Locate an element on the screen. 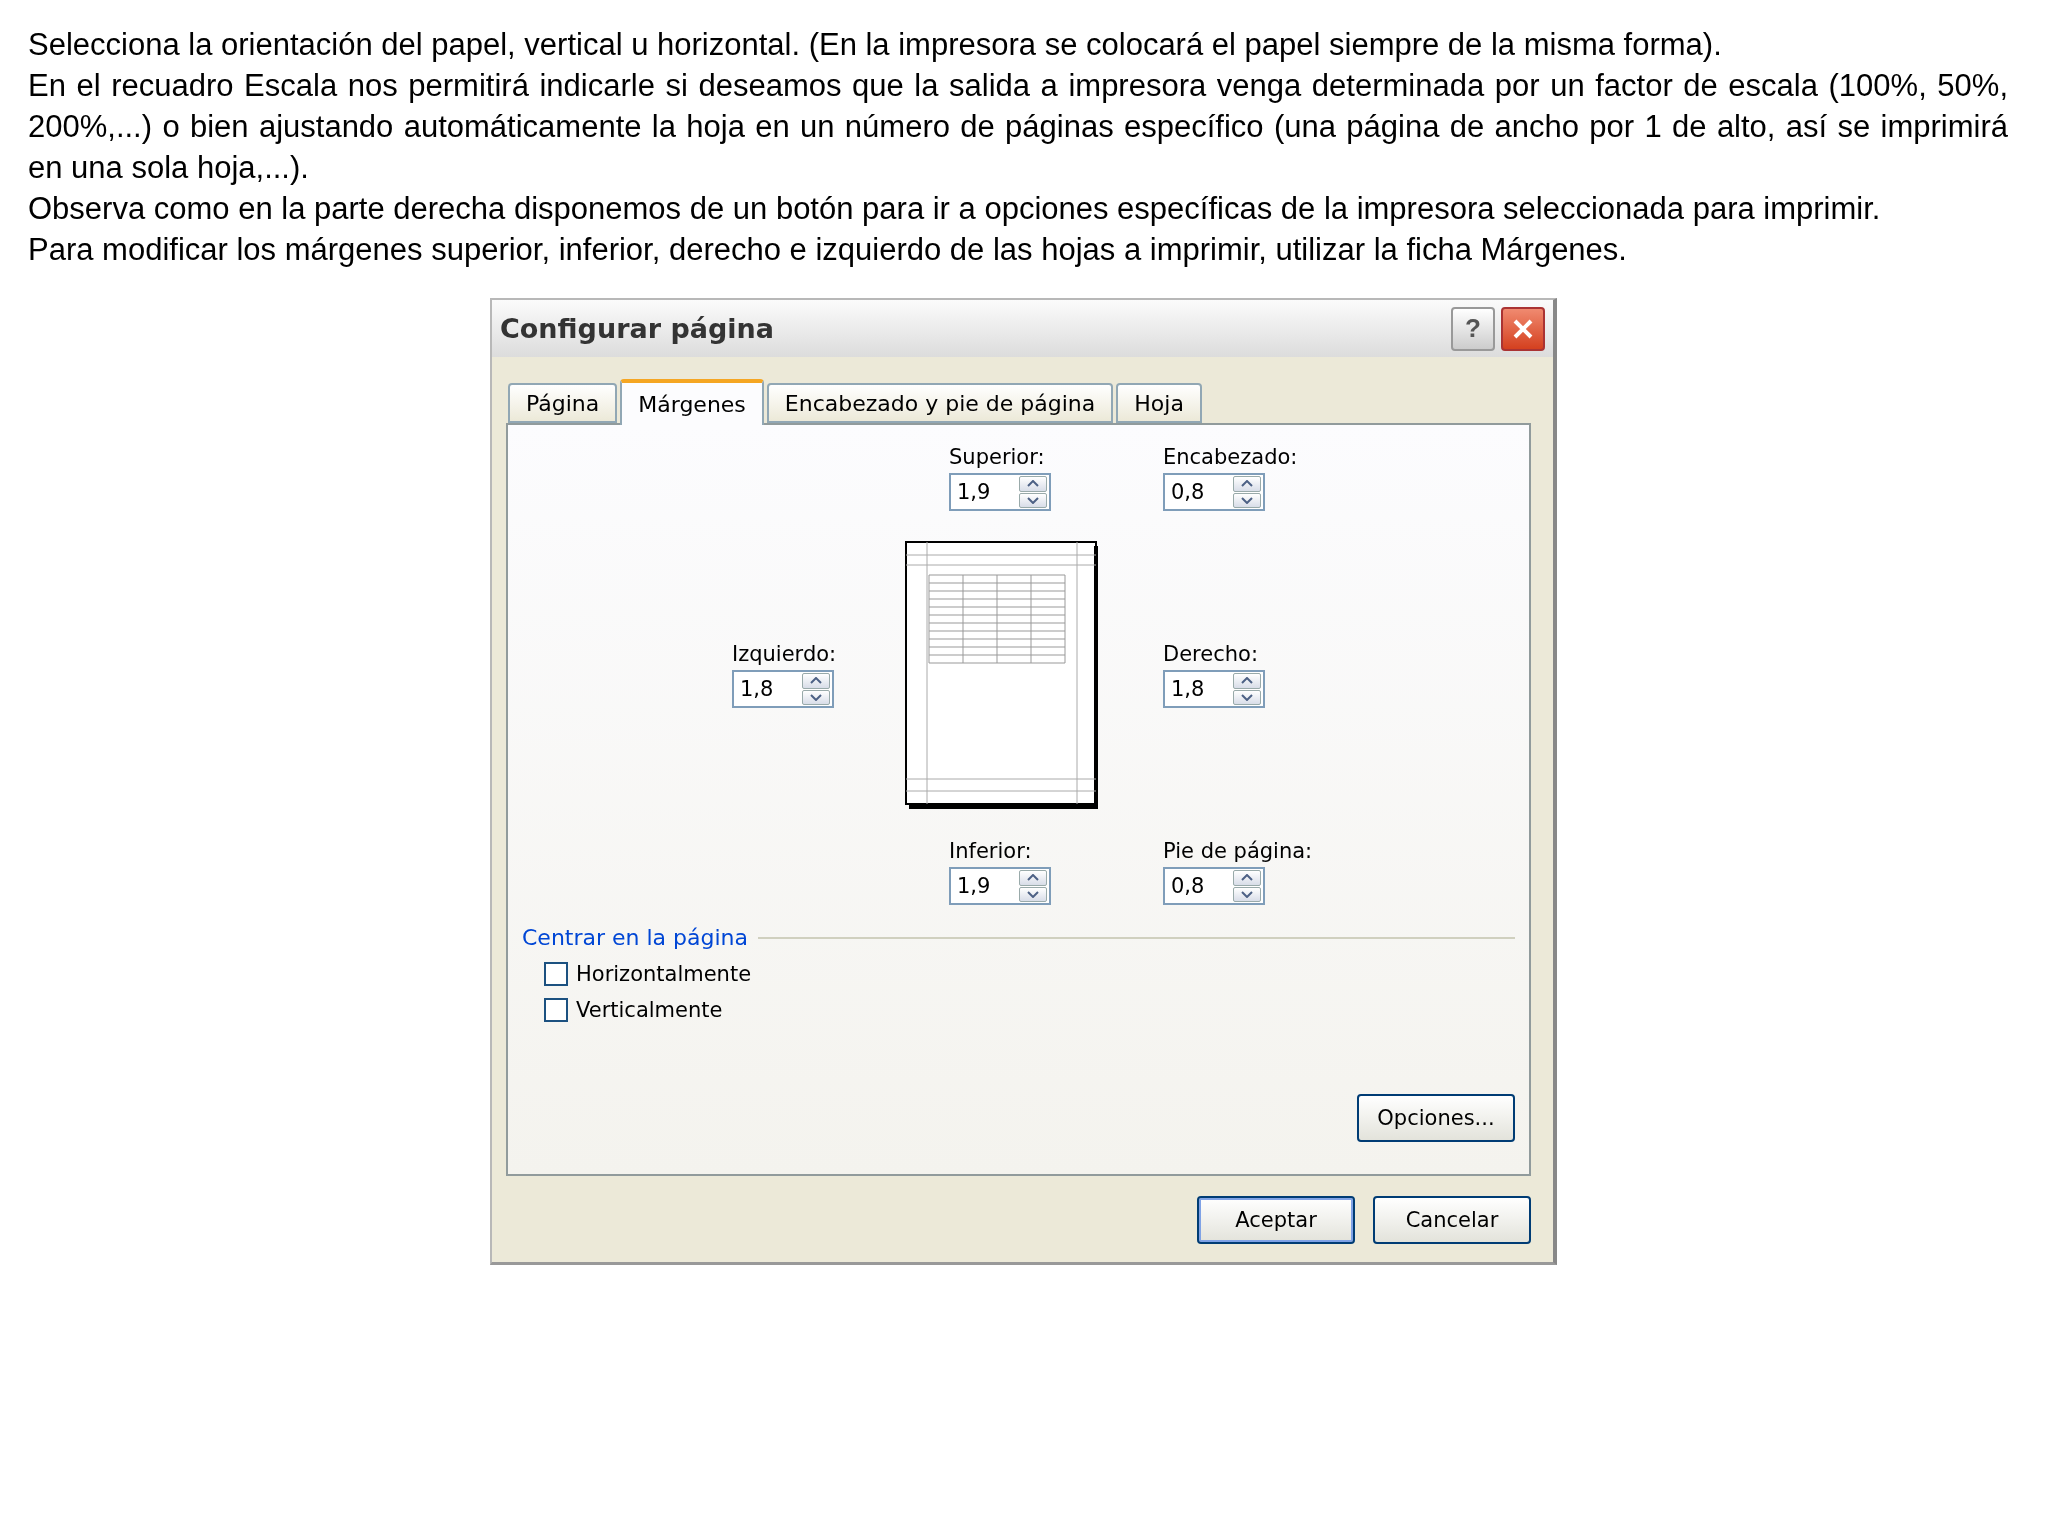  tab: Márgenes is located at coordinates (692, 402).